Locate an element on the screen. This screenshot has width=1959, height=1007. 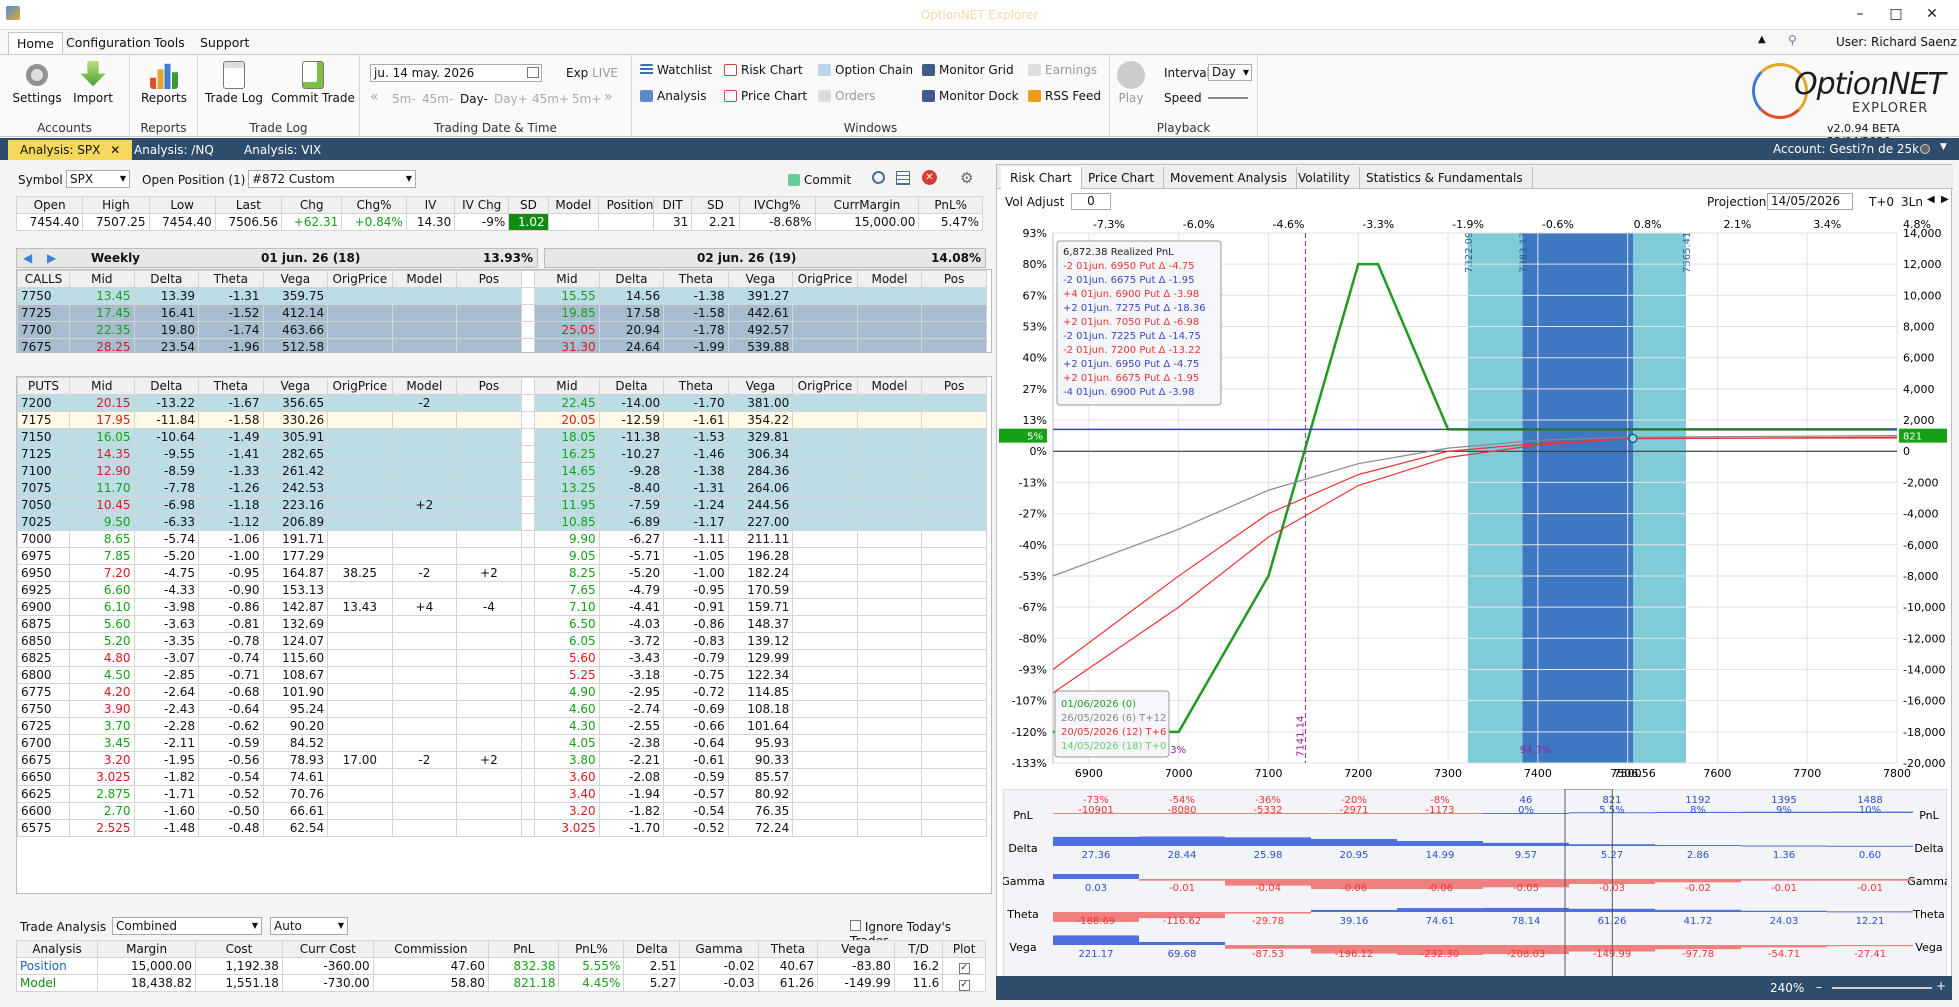
current-price-point is located at coordinates (1633, 438).